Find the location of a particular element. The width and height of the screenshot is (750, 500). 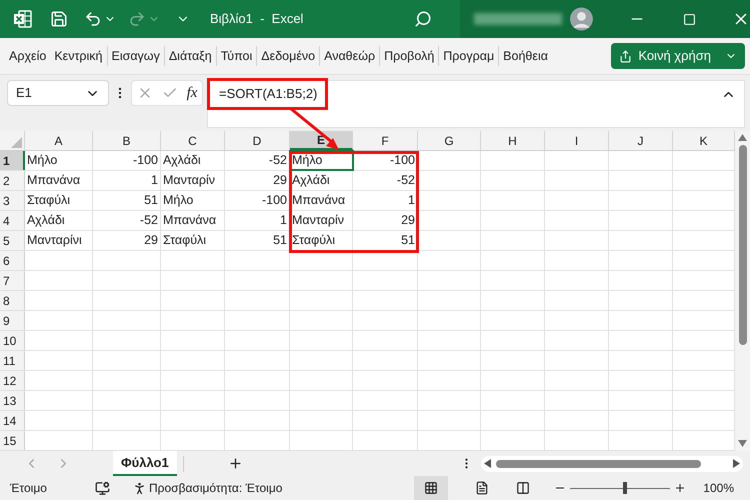

normal-view-button is located at coordinates (431, 488).